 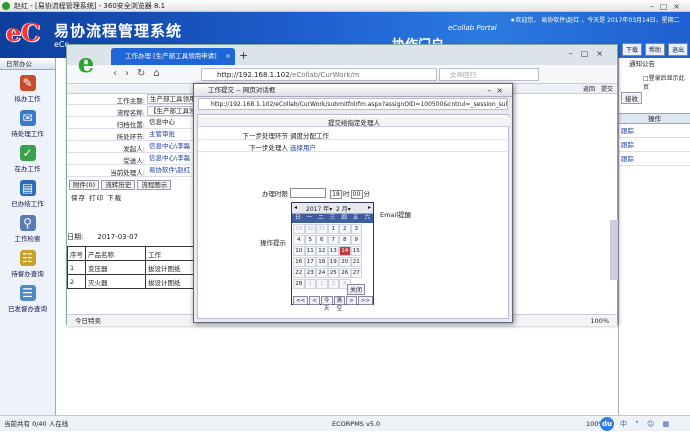 What do you see at coordinates (654, 118) in the screenshot?
I see `op-header: 操作` at bounding box center [654, 118].